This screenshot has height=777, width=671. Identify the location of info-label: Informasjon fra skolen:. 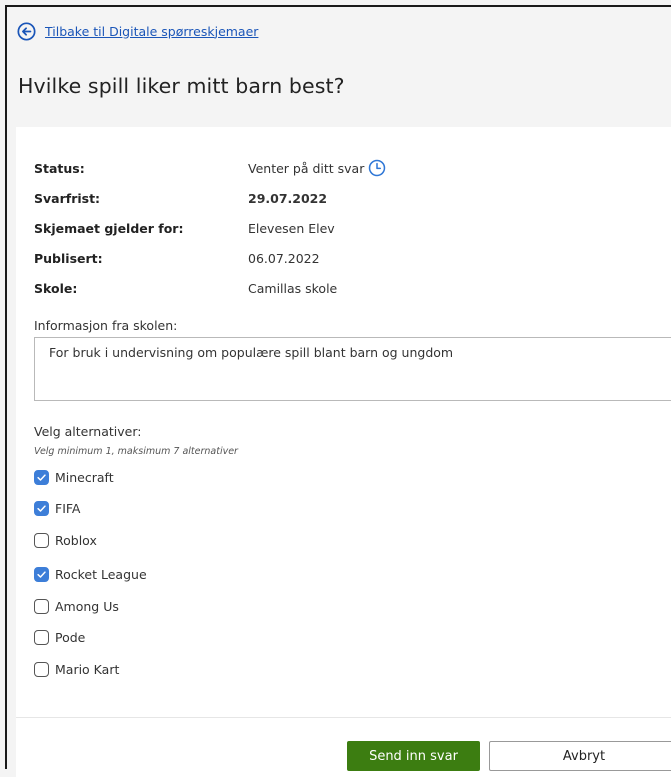
(106, 325).